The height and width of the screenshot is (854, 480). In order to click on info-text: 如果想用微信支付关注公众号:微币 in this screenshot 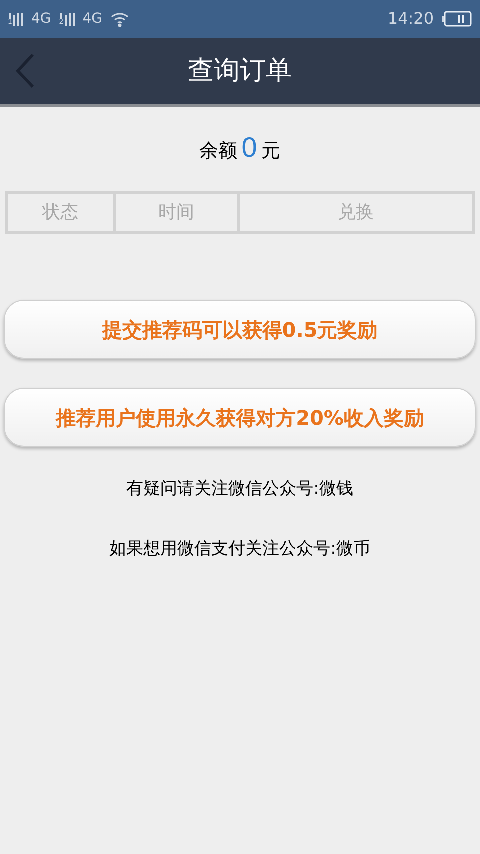, I will do `click(240, 549)`.